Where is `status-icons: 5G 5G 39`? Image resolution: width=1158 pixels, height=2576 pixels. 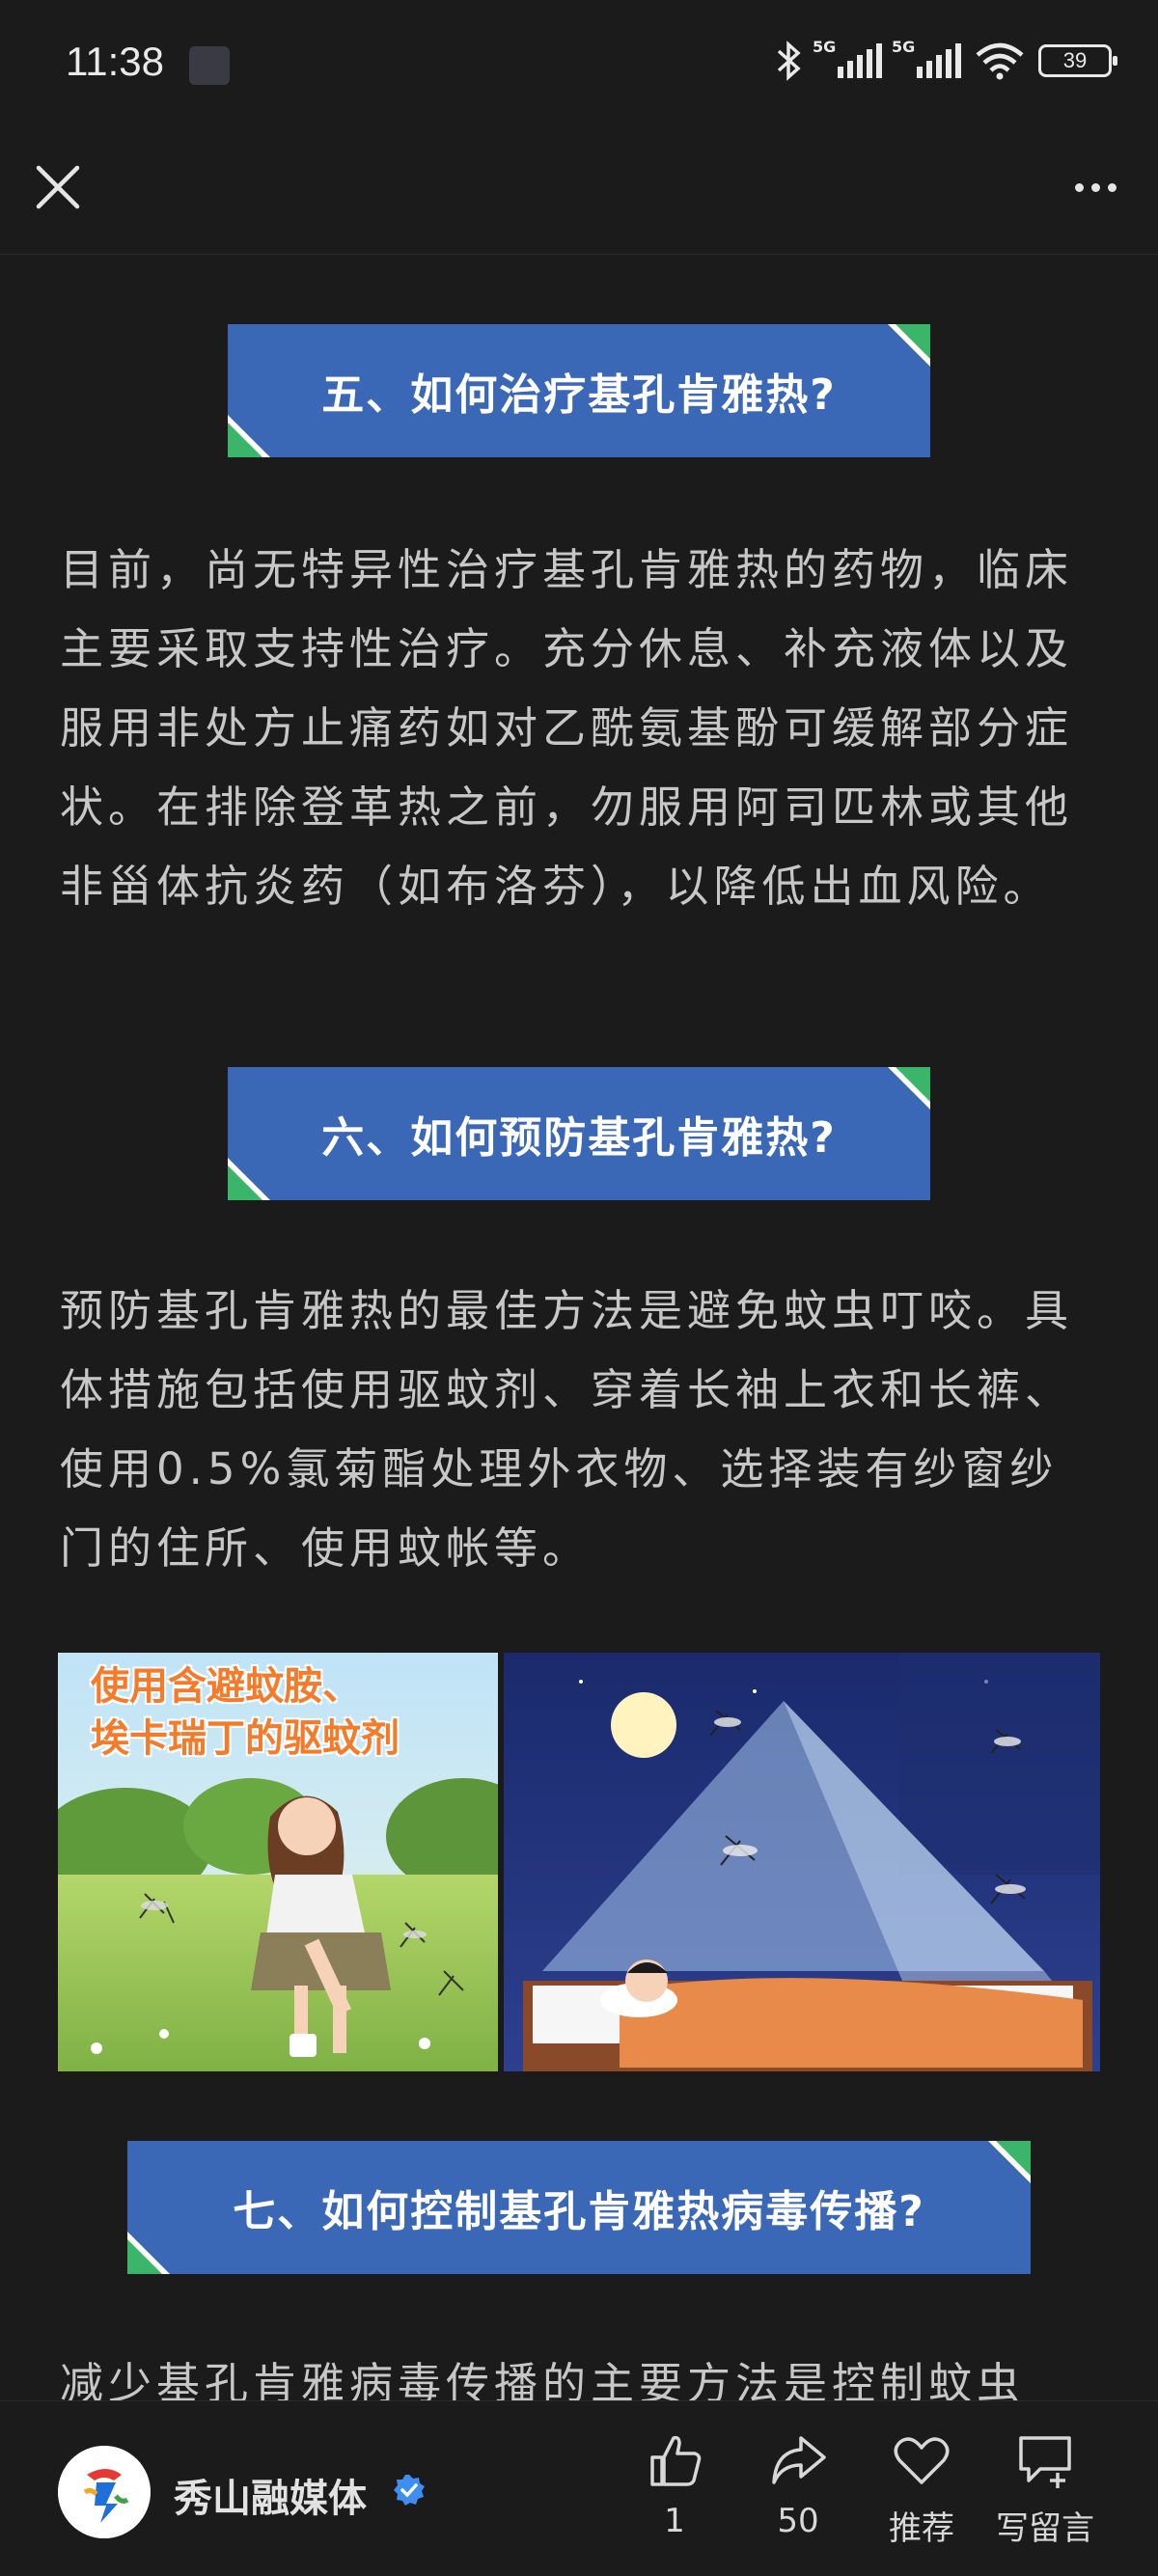 status-icons: 5G 5G 39 is located at coordinates (945, 60).